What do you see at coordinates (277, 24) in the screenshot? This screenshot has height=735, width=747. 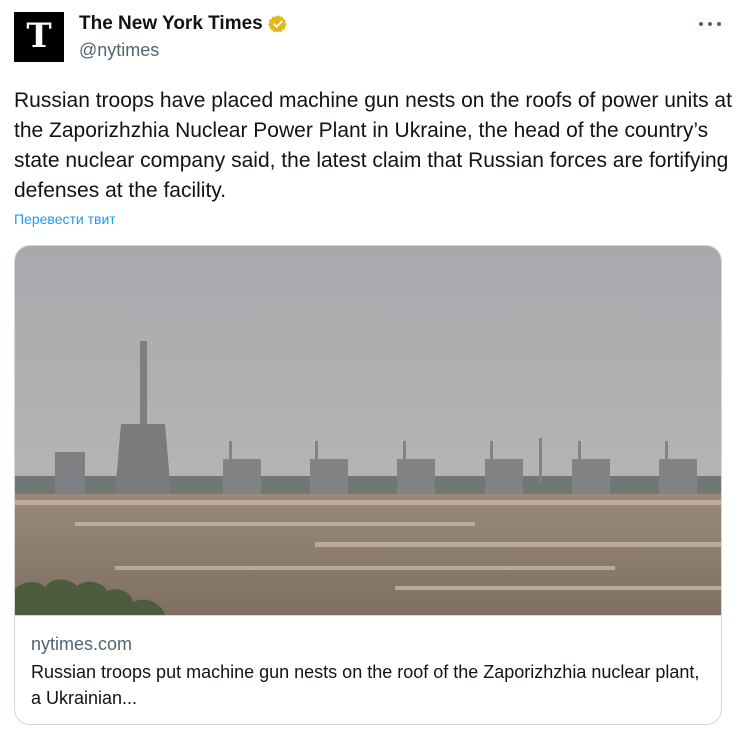 I see `verified-badge-icon` at bounding box center [277, 24].